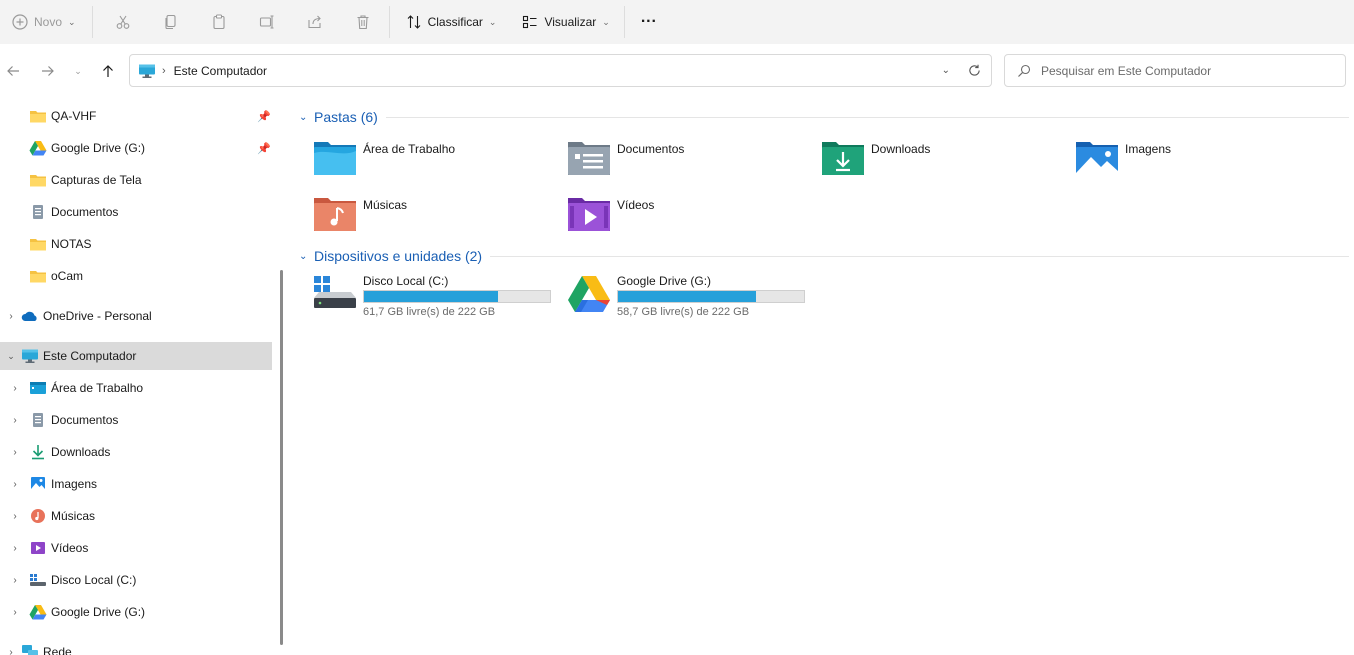 This screenshot has height=655, width=1354. I want to click on arrow-left-icon, so click(13, 71).